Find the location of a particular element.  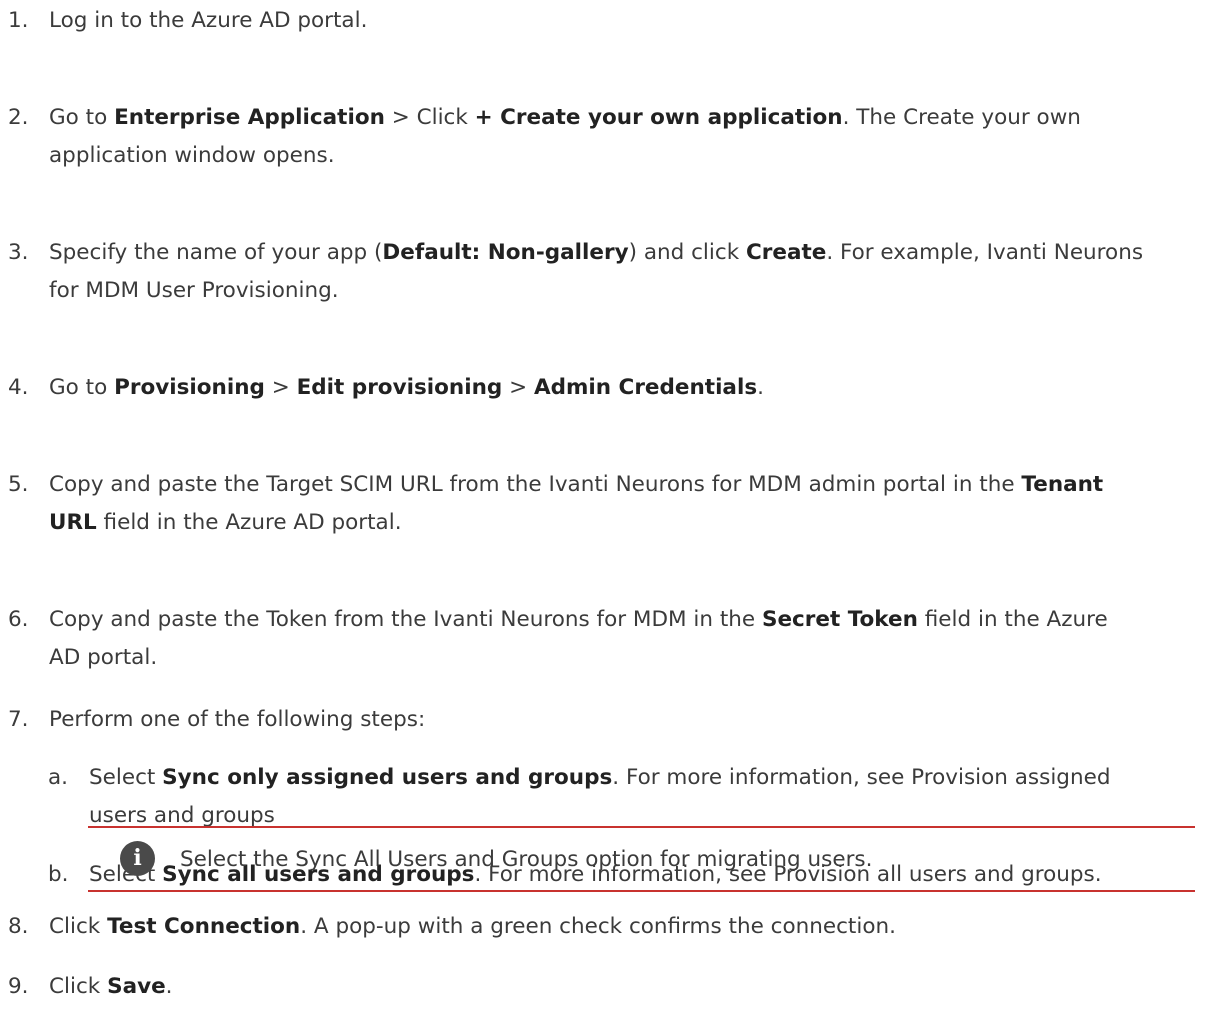

ui-term: Tenant is located at coordinates (1062, 484).